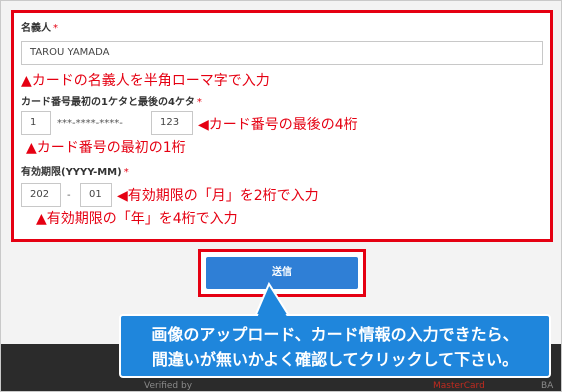 This screenshot has width=562, height=392. I want to click on callout-line-2: 間違いが無いかよく確認してクリックして下さい。, so click(335, 359).